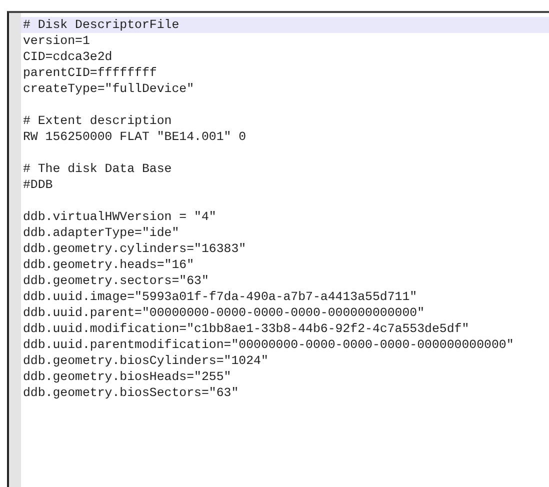 Image resolution: width=549 pixels, height=487 pixels. What do you see at coordinates (120, 217) in the screenshot?
I see `code-line: ddb.virtualHWVersion = "4"` at bounding box center [120, 217].